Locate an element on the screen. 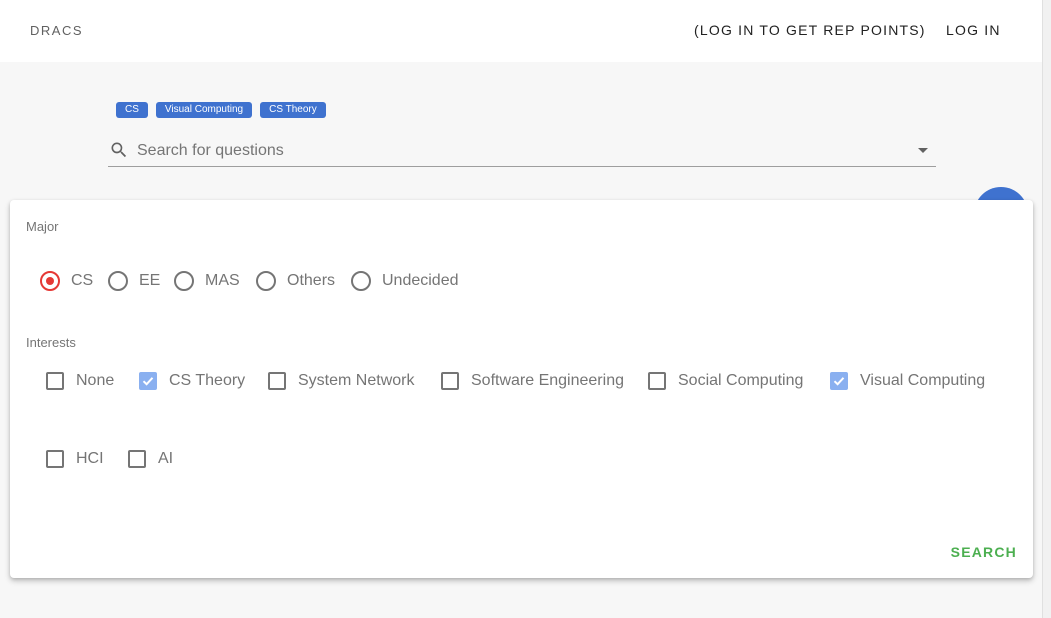  major-option-others: Others is located at coordinates (295, 281).